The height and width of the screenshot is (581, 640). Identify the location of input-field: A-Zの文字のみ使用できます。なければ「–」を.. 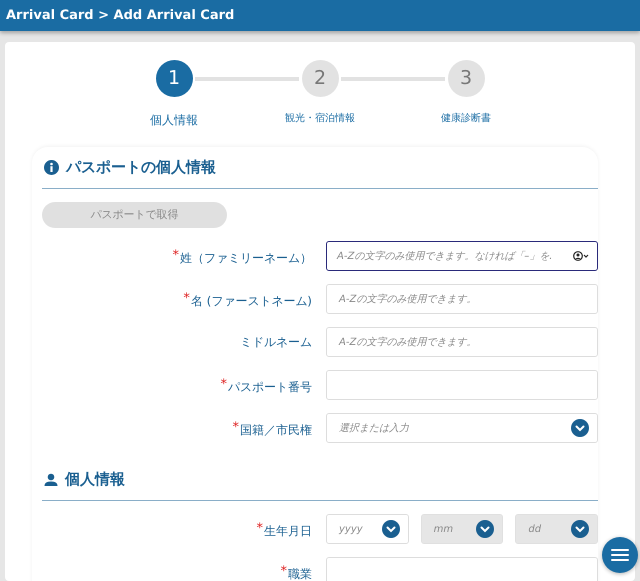
(462, 256).